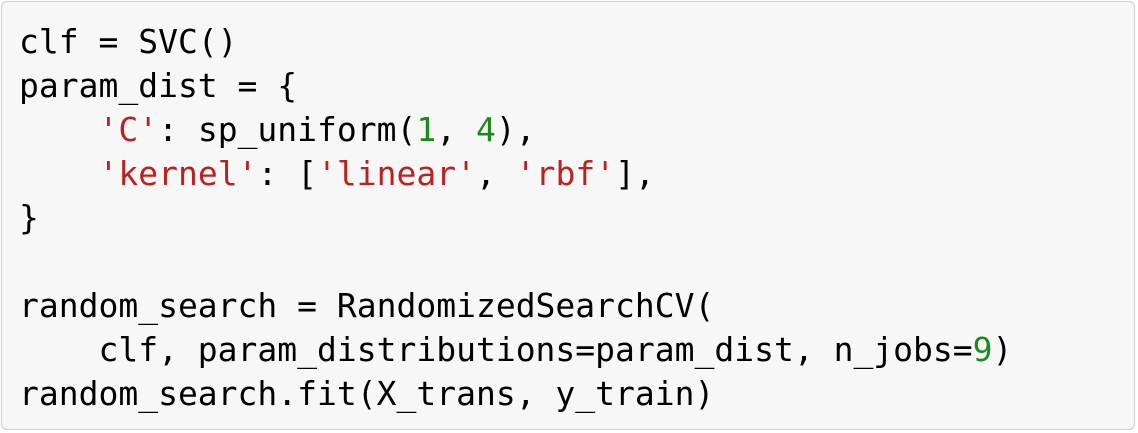  I want to click on code-line-1: clf = SVC(), so click(515, 42).